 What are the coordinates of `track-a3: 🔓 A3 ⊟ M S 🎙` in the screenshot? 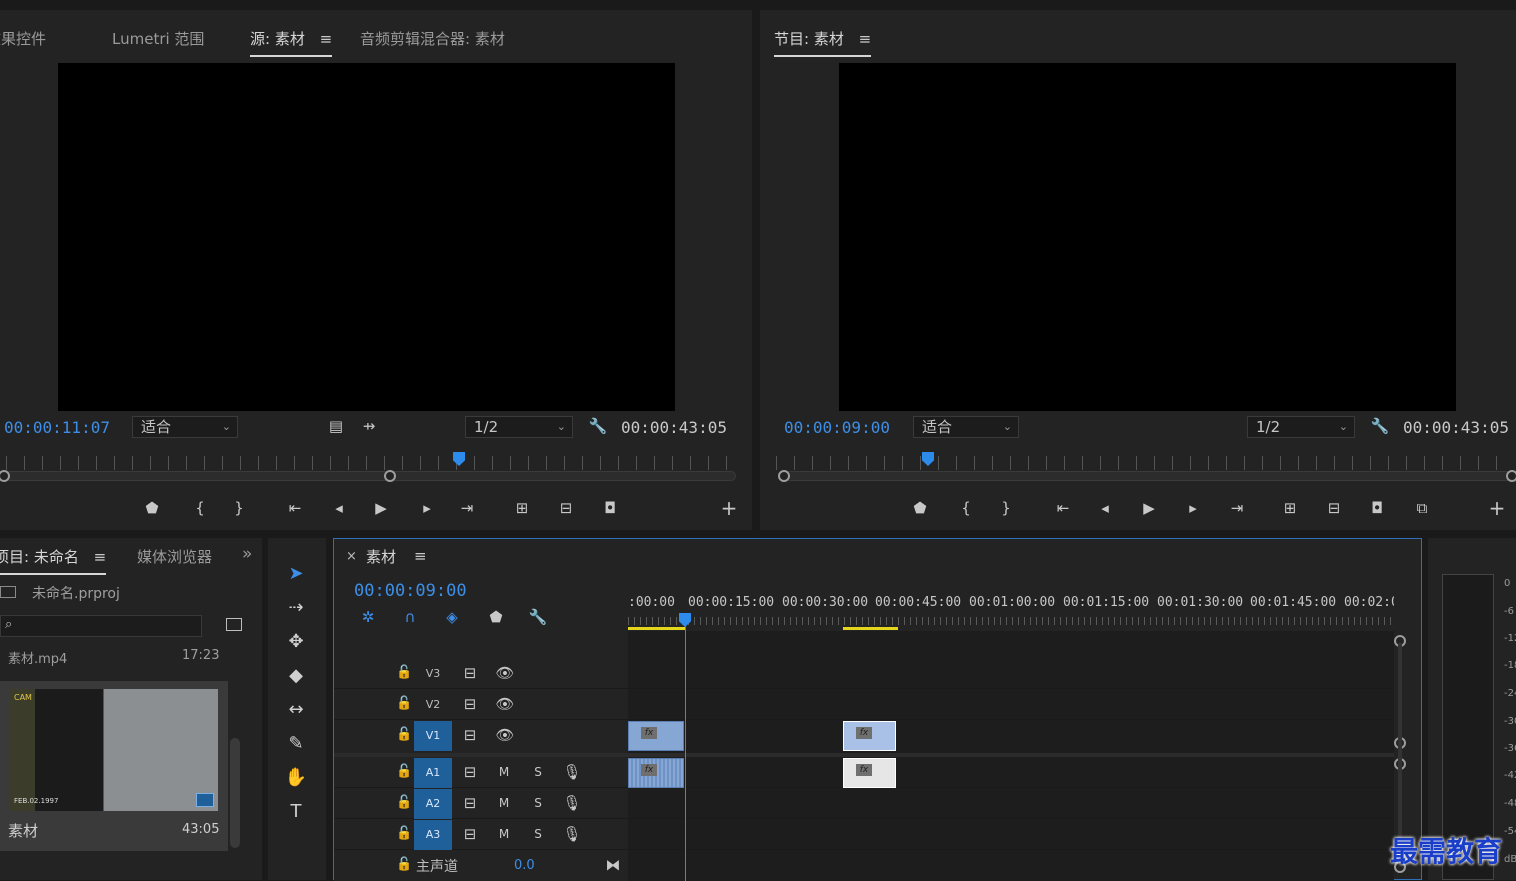 It's located at (864, 835).